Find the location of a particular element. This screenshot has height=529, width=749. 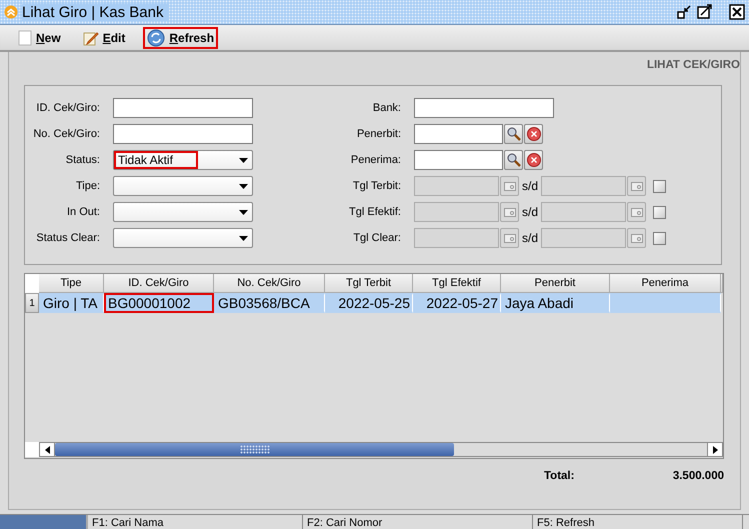

column-header: Tgl Terbit is located at coordinates (369, 283).